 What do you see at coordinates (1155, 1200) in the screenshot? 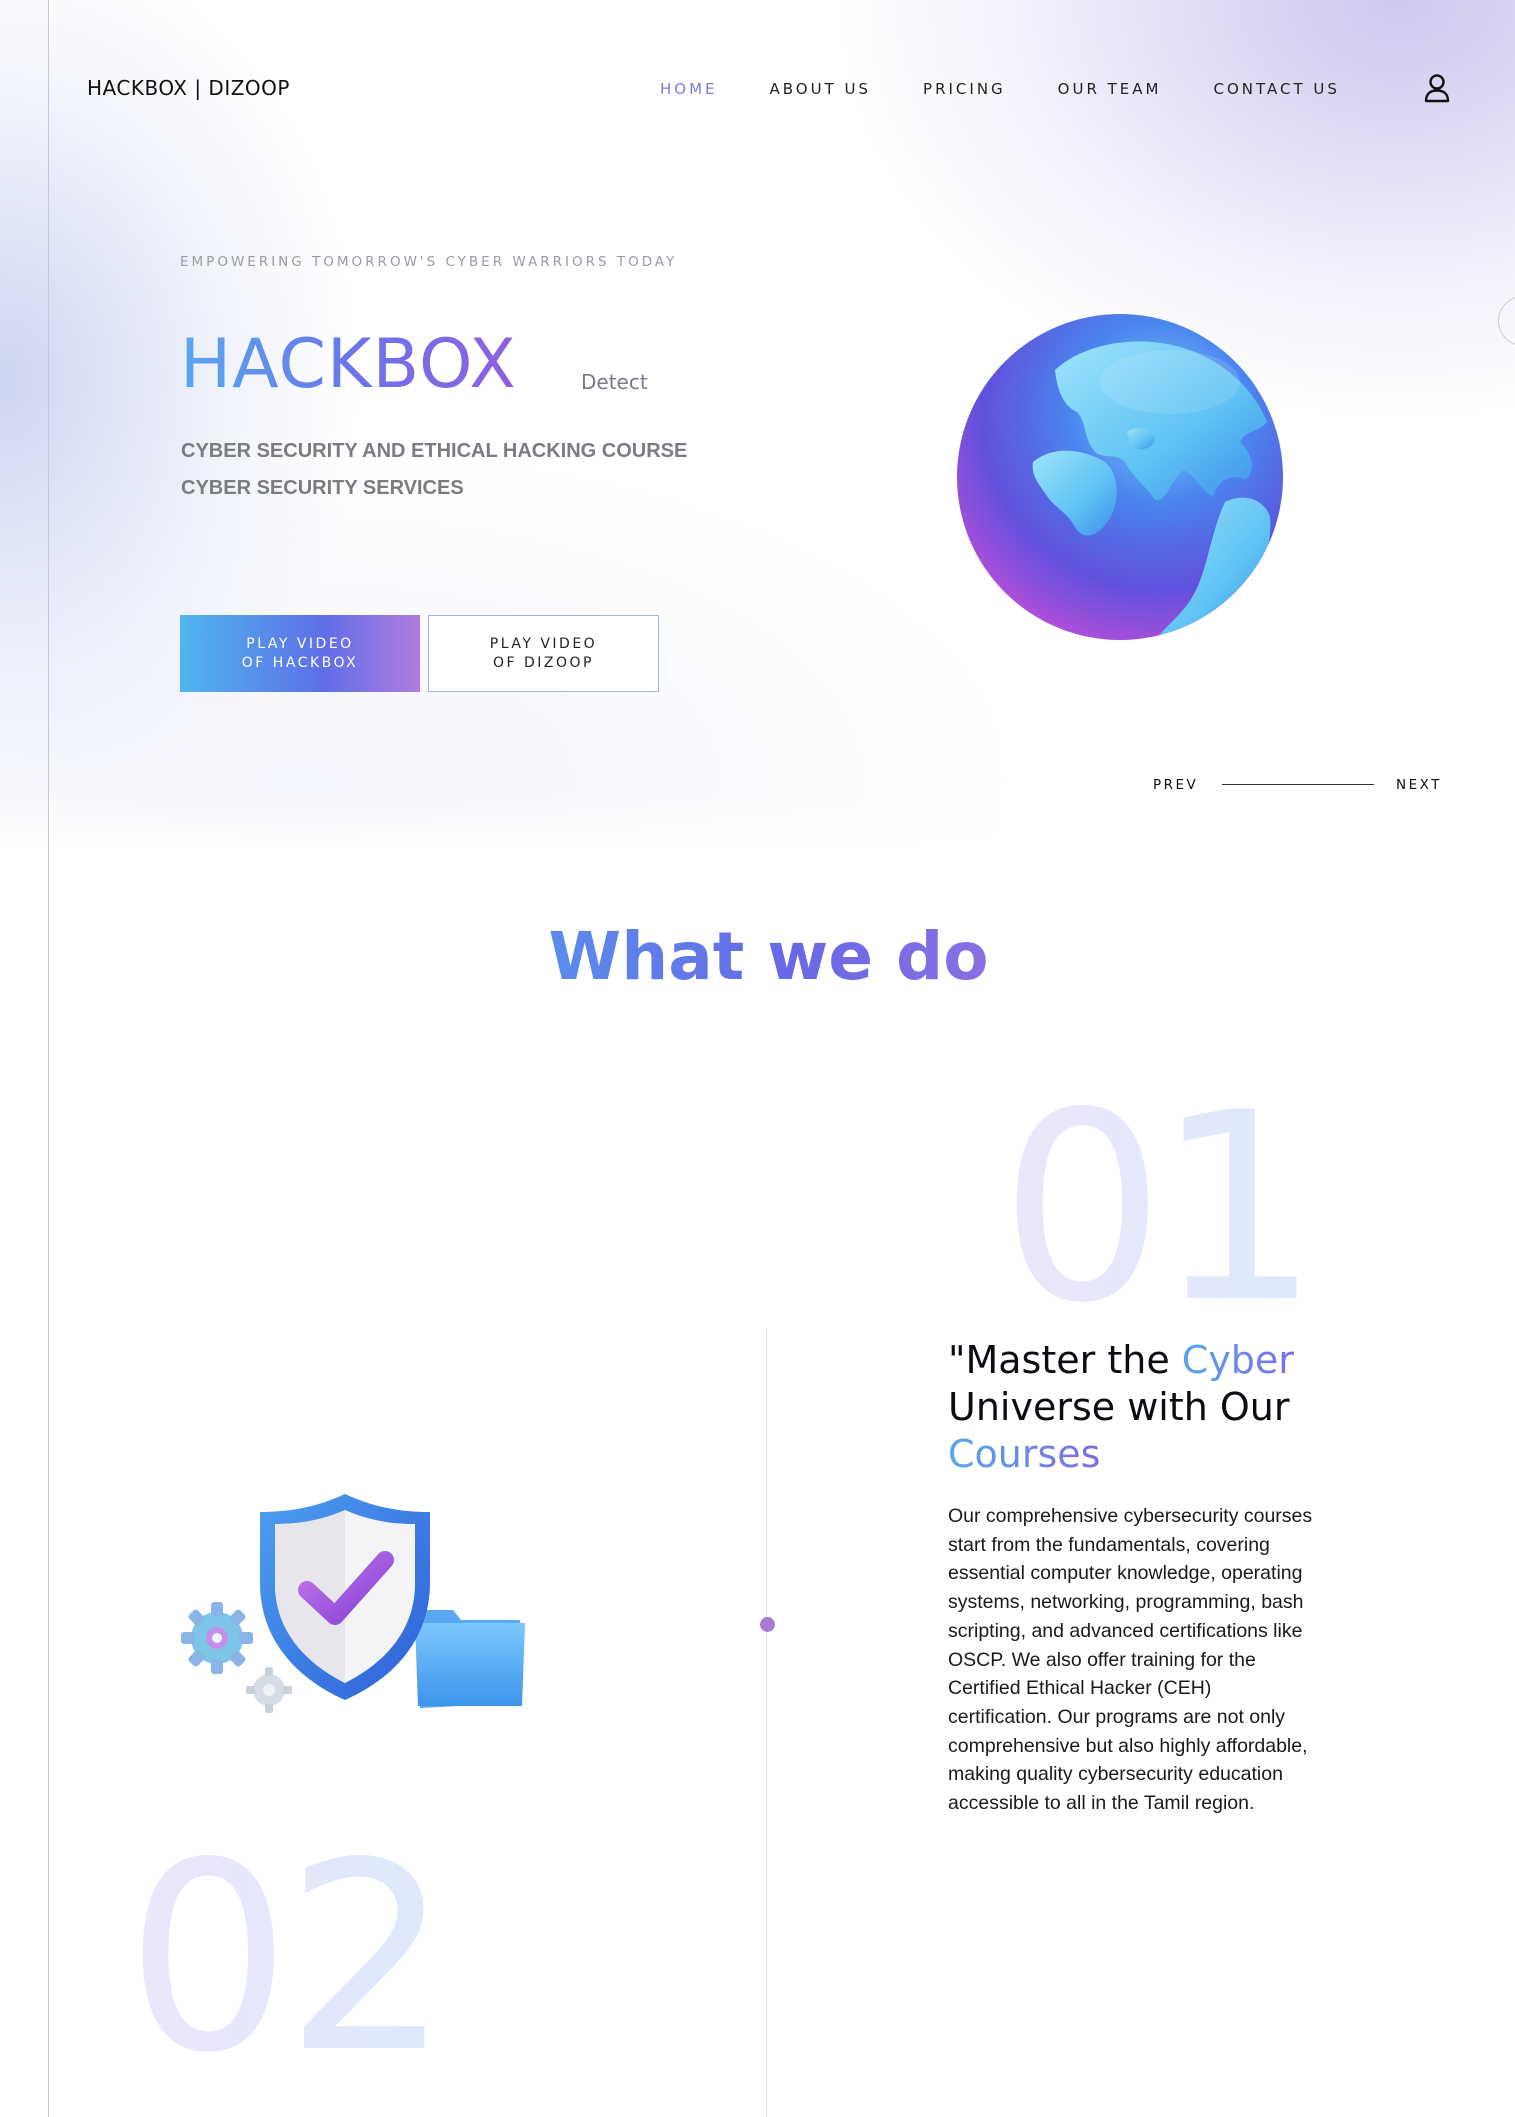
I see `item-number-01-text: 01` at bounding box center [1155, 1200].